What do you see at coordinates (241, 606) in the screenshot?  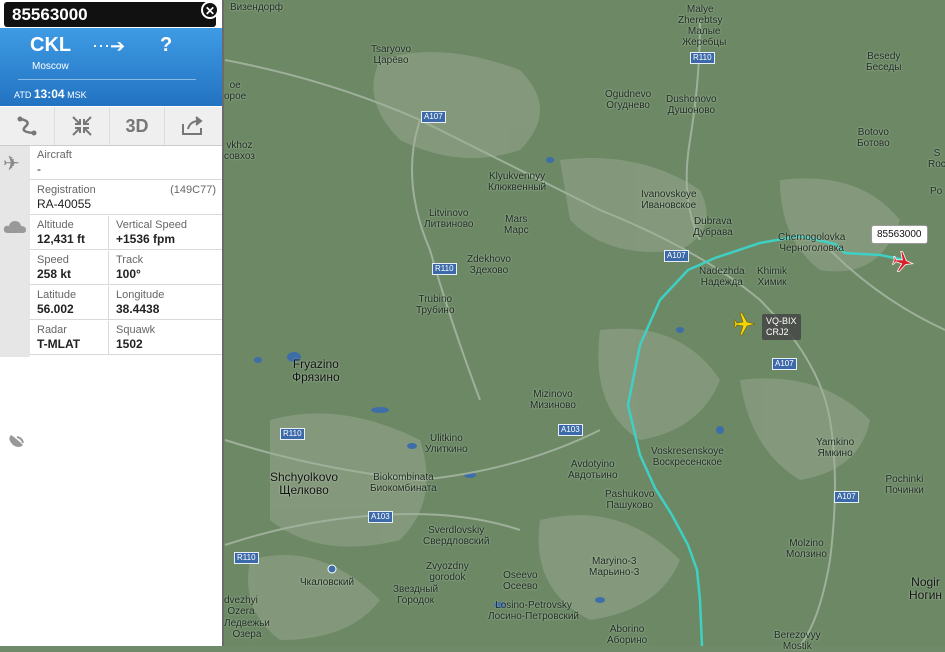 I see `town-label: dvezhyi Ozera` at bounding box center [241, 606].